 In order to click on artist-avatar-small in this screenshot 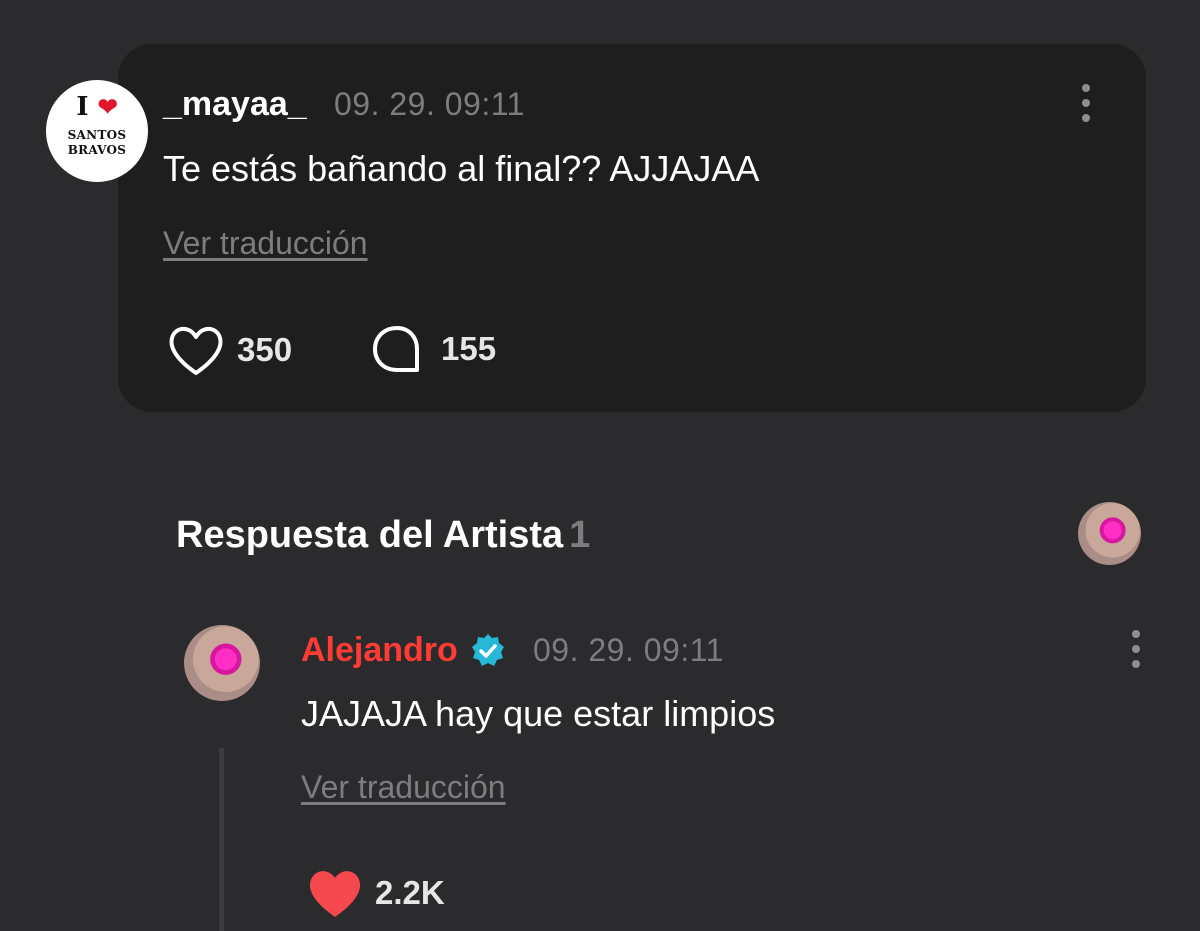, I will do `click(1109, 533)`.